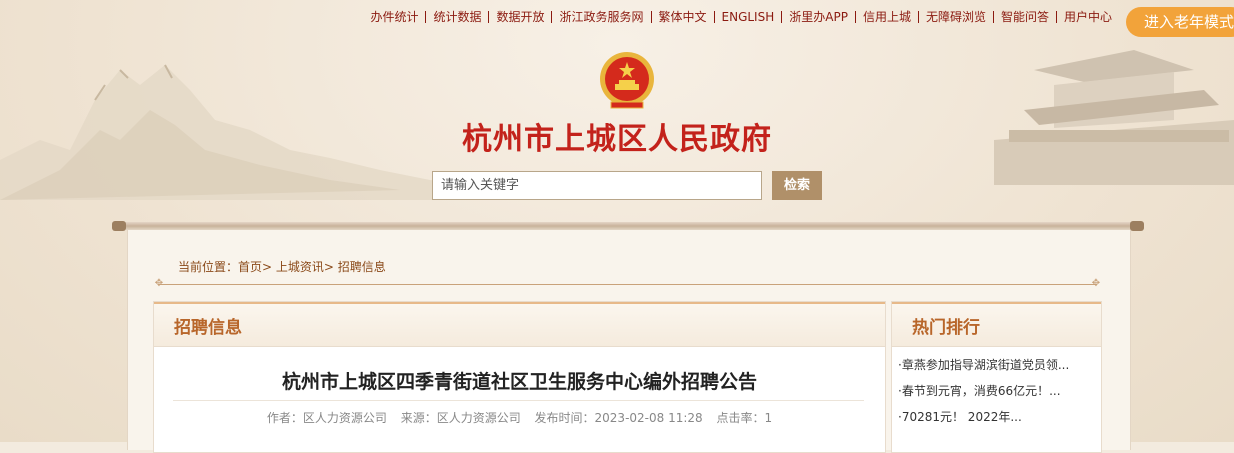  What do you see at coordinates (628, 284) in the screenshot?
I see `breadcrumb-divider` at bounding box center [628, 284].